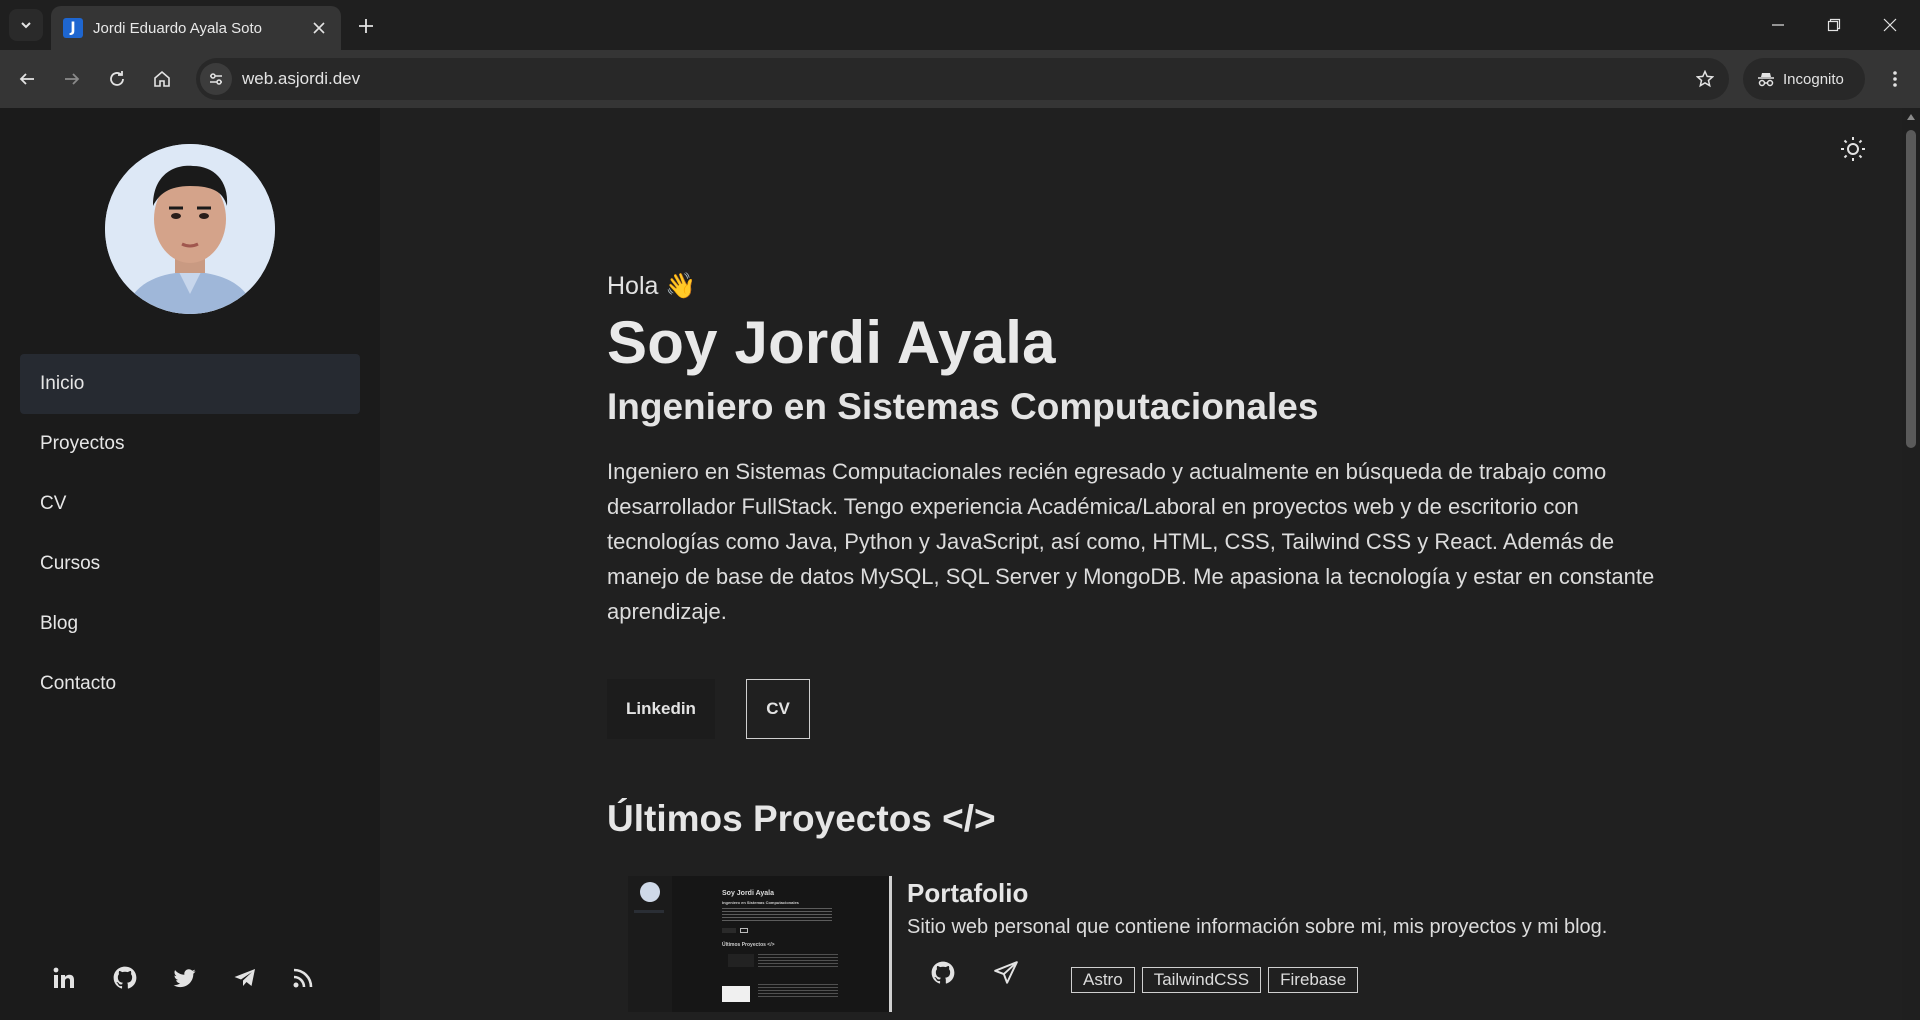 The image size is (1920, 1020). I want to click on home-button, so click(162, 79).